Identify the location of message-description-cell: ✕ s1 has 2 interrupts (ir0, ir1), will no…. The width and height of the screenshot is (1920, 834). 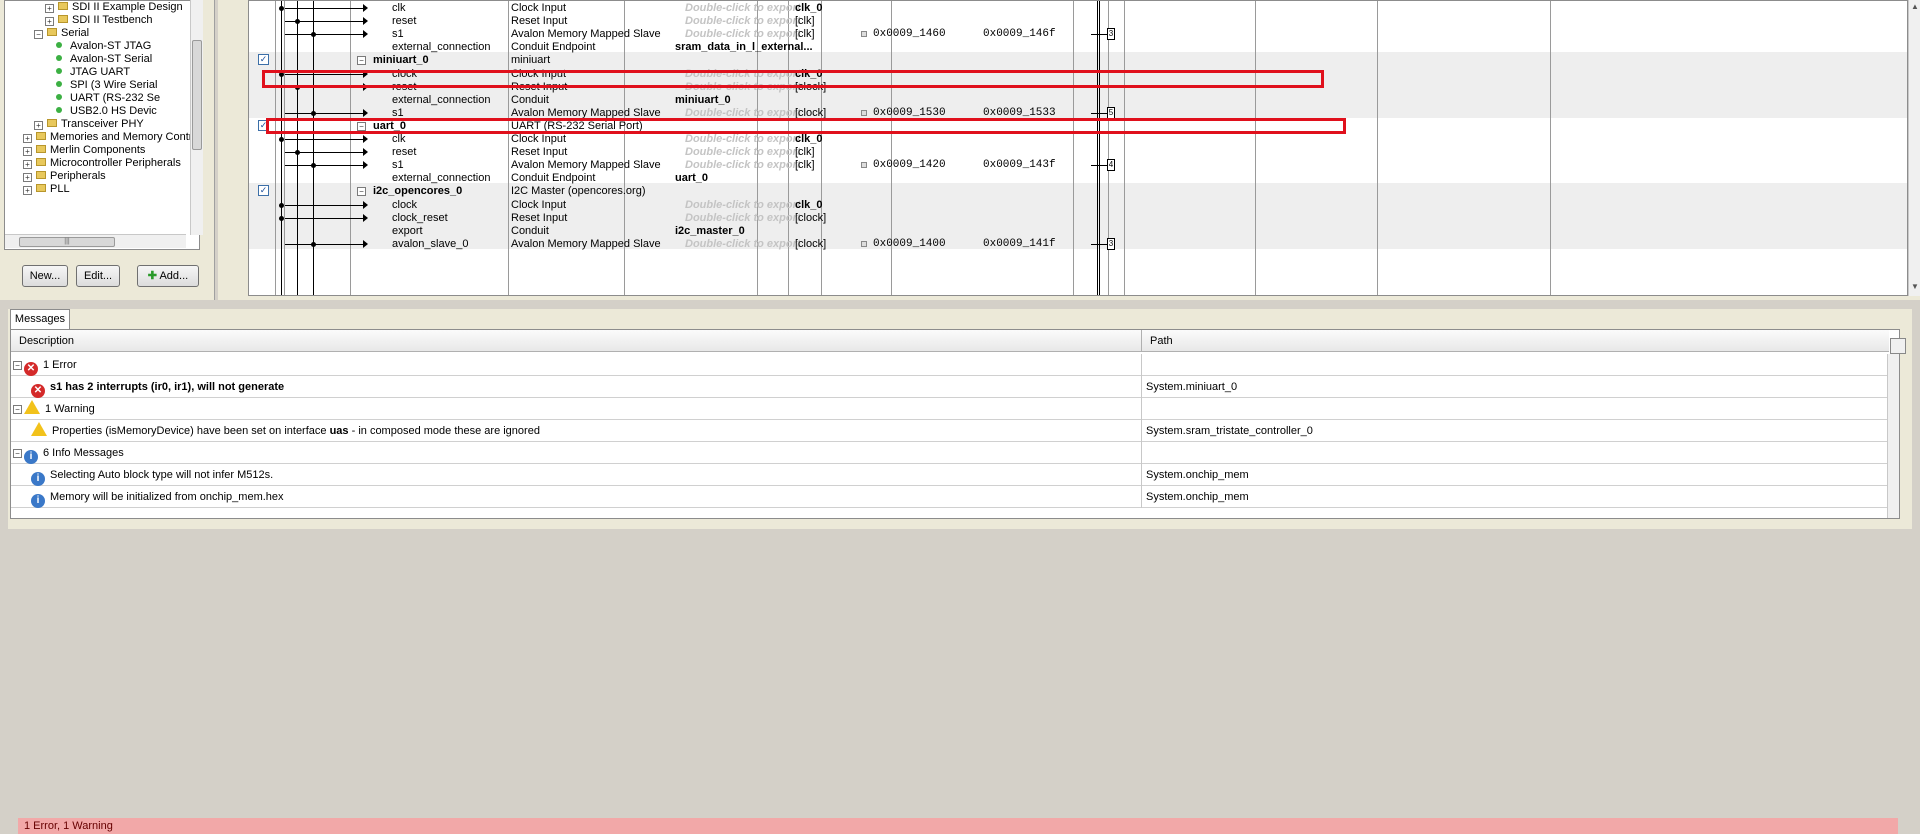
(576, 387).